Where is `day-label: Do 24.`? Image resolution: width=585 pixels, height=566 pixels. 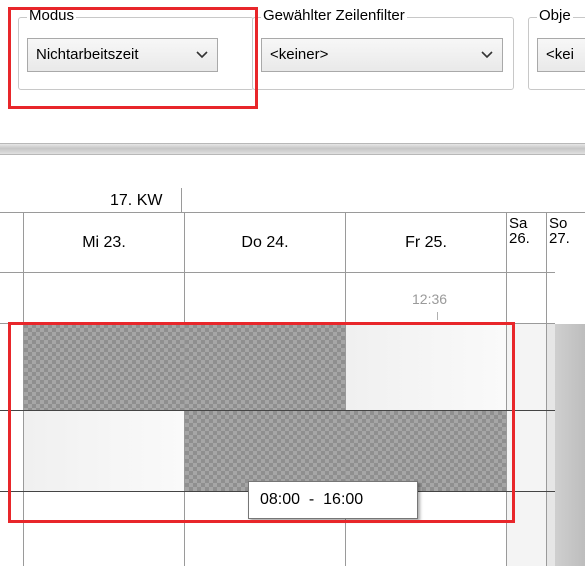 day-label: Do 24. is located at coordinates (265, 242).